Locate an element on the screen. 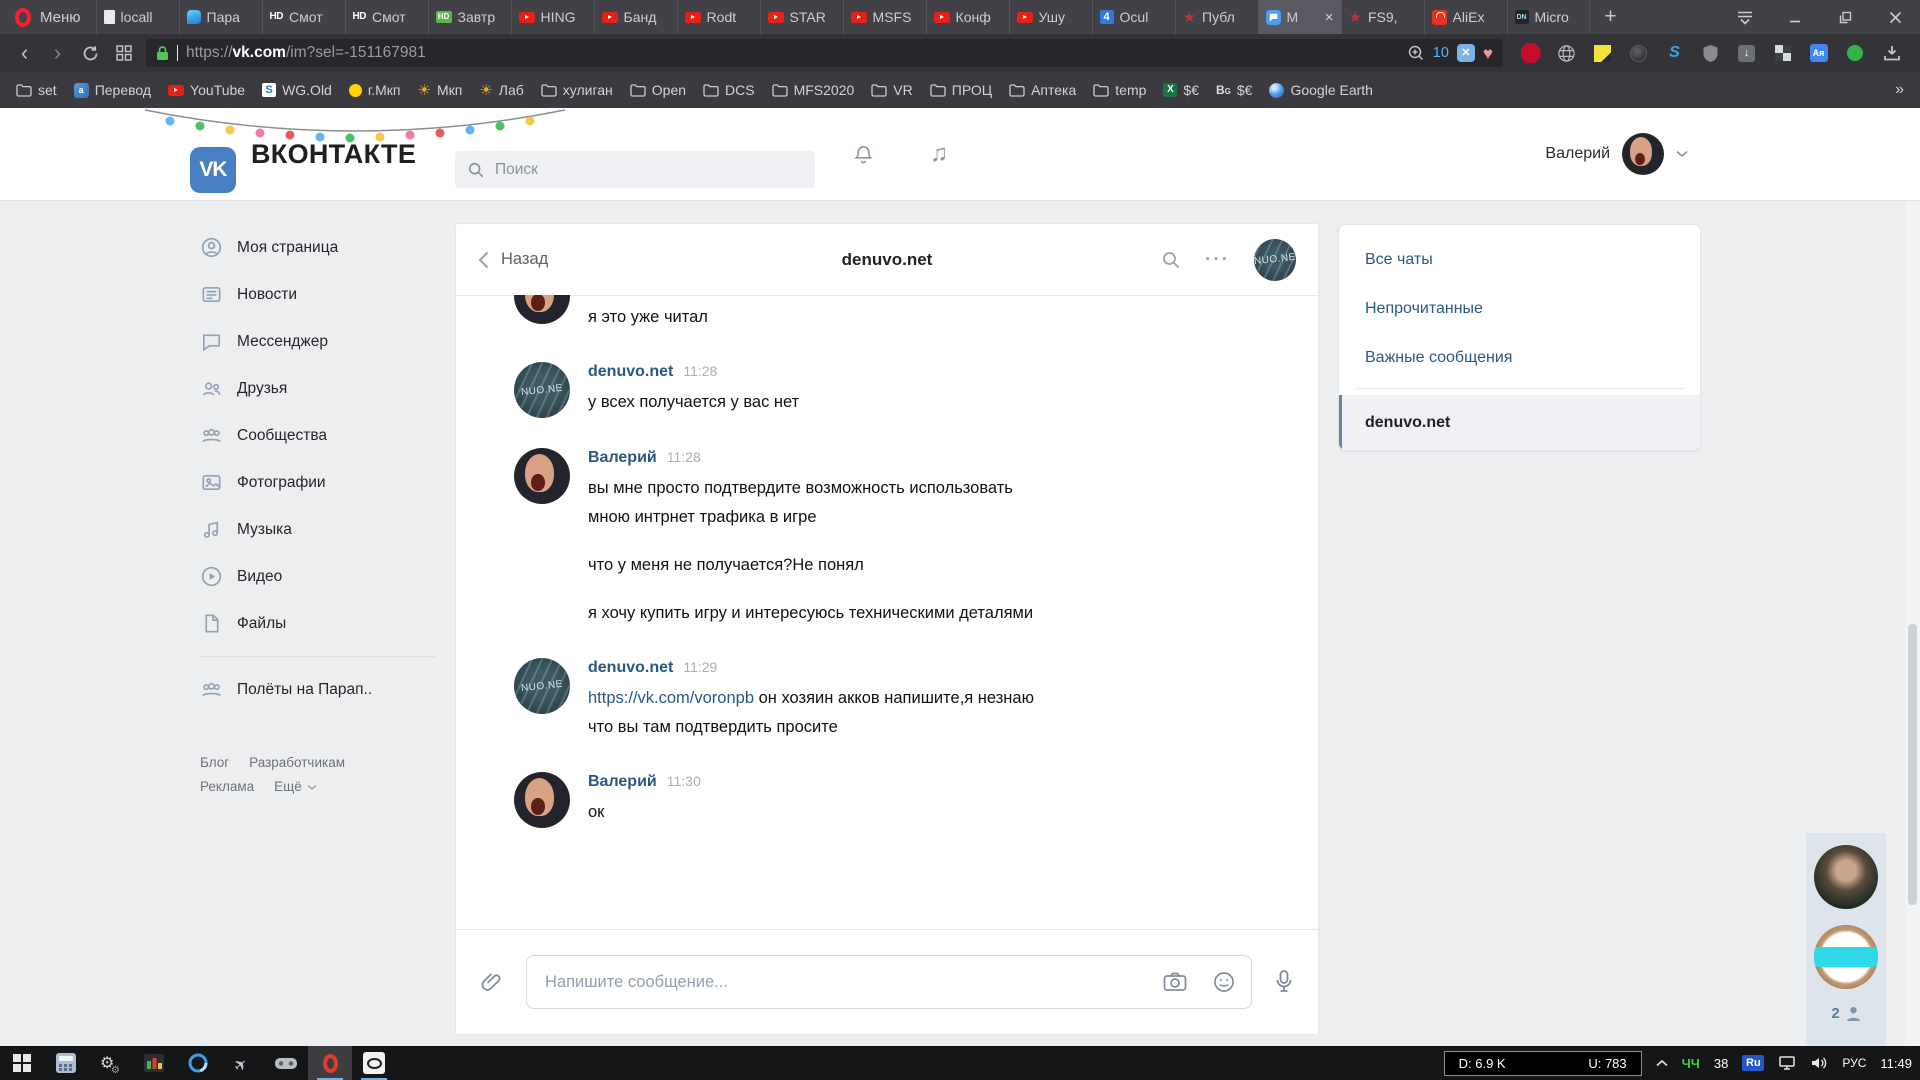  chat-filter-link: Важные сообщения is located at coordinates (1519, 357).